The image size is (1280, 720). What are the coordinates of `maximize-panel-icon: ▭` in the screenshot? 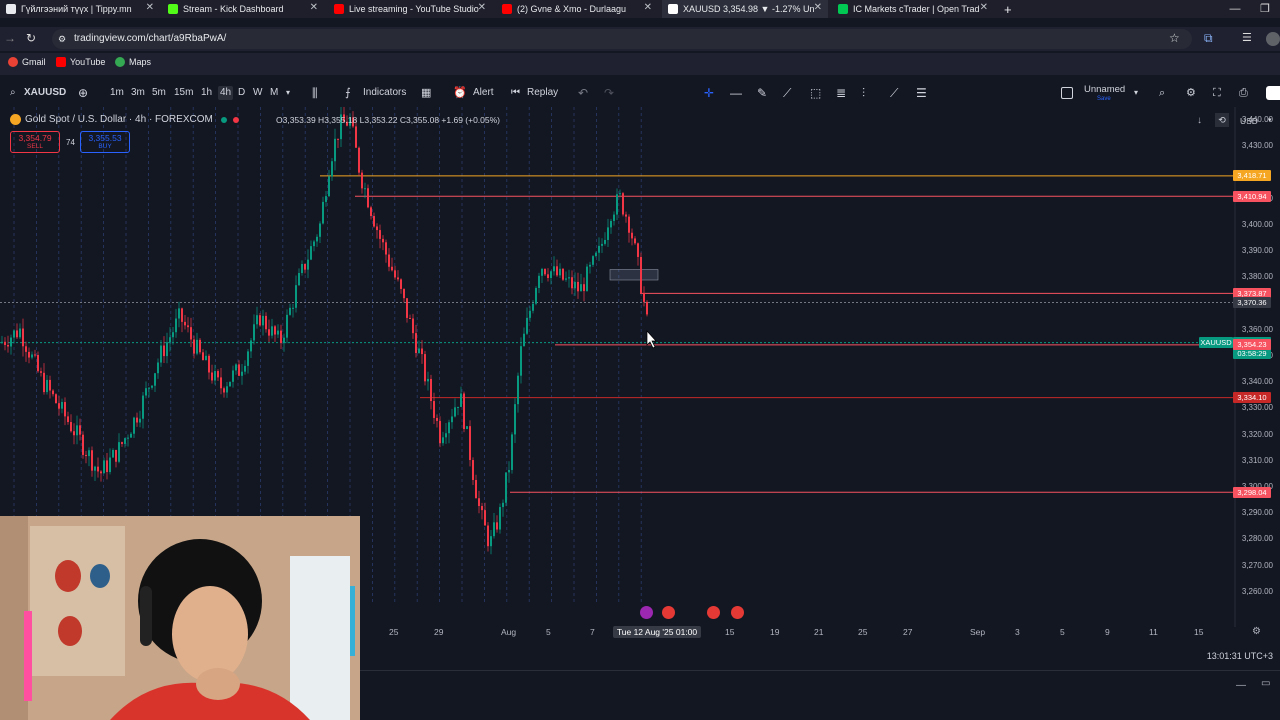 It's located at (1265, 683).